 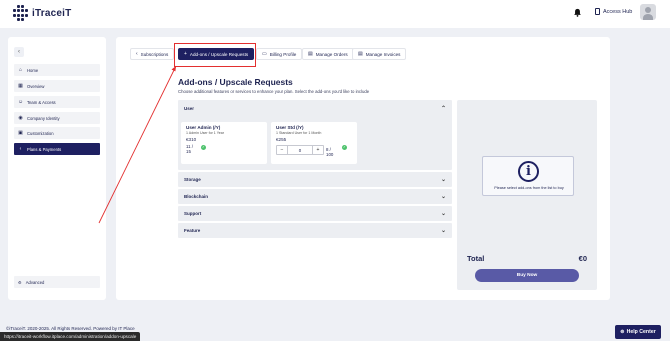 What do you see at coordinates (290, 127) in the screenshot?
I see `addon-title: User Std (/Y)` at bounding box center [290, 127].